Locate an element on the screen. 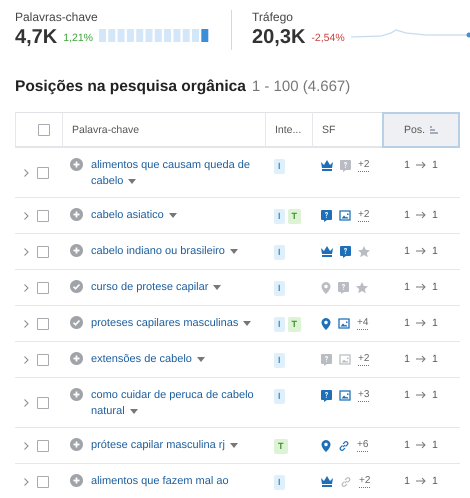 Image resolution: width=470 pixels, height=498 pixels. metric-value: 4,7K is located at coordinates (36, 37).